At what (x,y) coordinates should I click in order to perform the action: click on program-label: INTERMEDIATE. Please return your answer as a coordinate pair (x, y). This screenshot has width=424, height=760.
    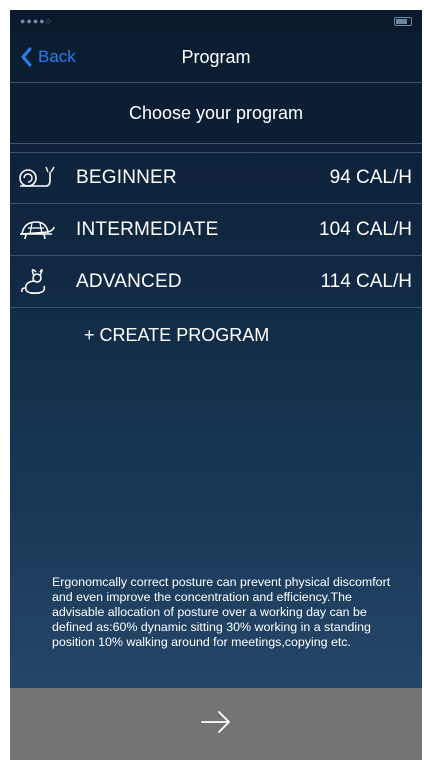
    Looking at the image, I should click on (147, 229).